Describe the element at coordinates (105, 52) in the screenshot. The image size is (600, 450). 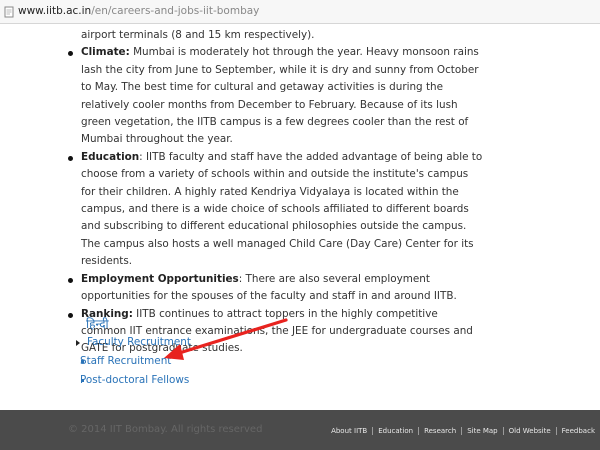
I see `item-heading: Climate:` at that location.